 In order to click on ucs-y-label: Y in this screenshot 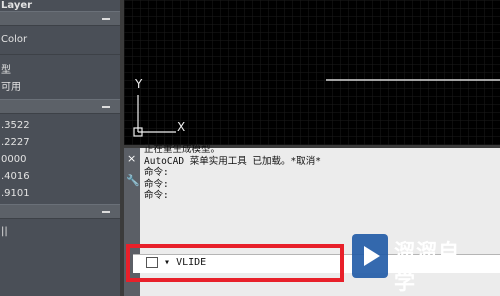, I will do `click(139, 84)`.